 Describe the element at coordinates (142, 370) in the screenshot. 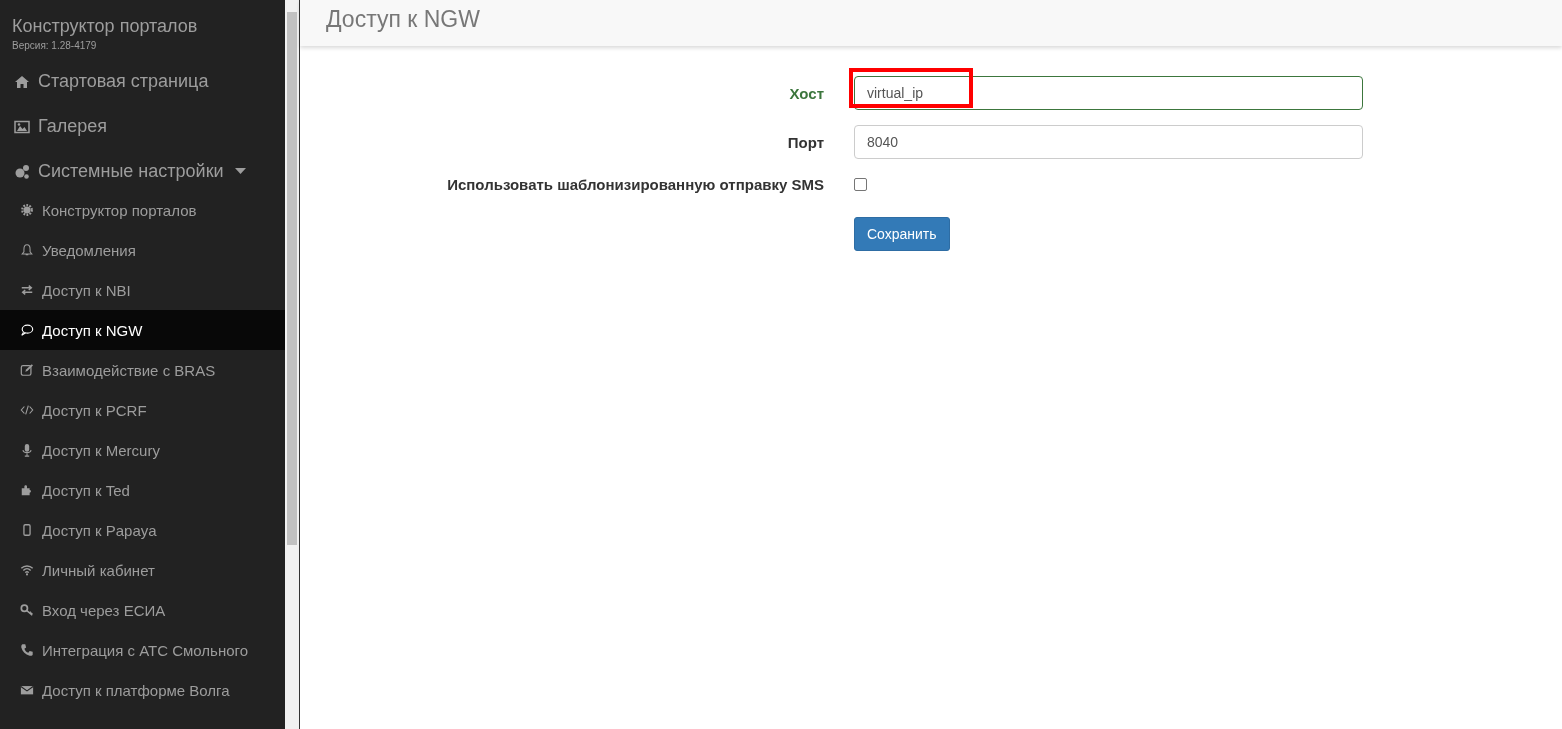

I see `nav-subitem: Взаимодействие с BRAS` at that location.